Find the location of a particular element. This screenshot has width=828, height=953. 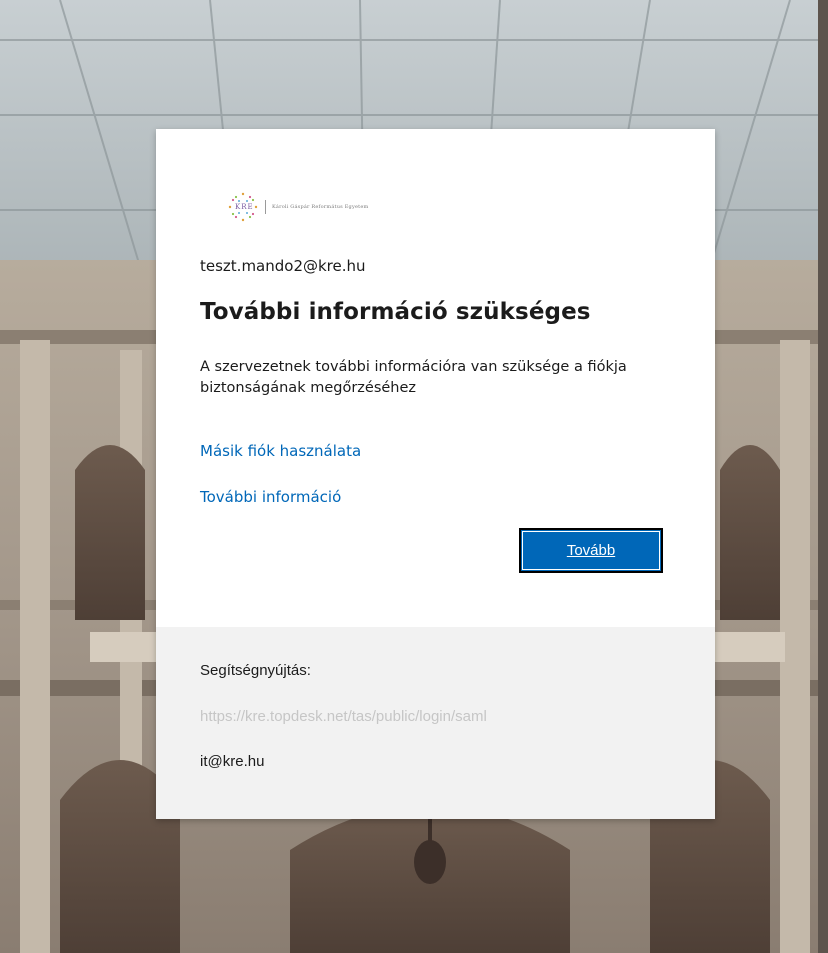

help-label: Segítségnyújtás: is located at coordinates (255, 670).